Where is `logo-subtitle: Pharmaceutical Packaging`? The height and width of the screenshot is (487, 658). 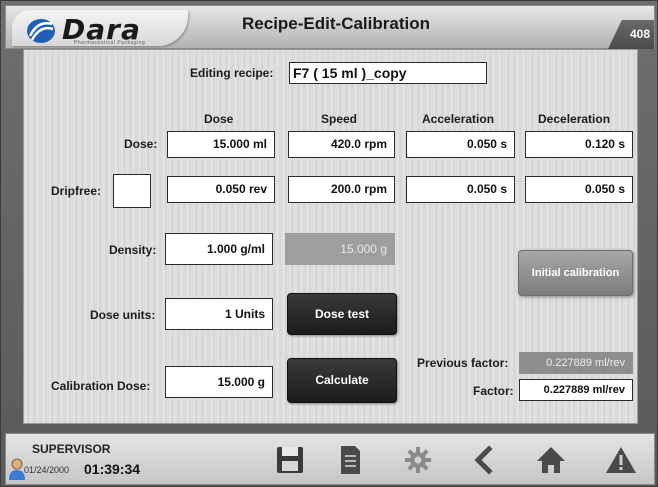 logo-subtitle: Pharmaceutical Packaging is located at coordinates (110, 43).